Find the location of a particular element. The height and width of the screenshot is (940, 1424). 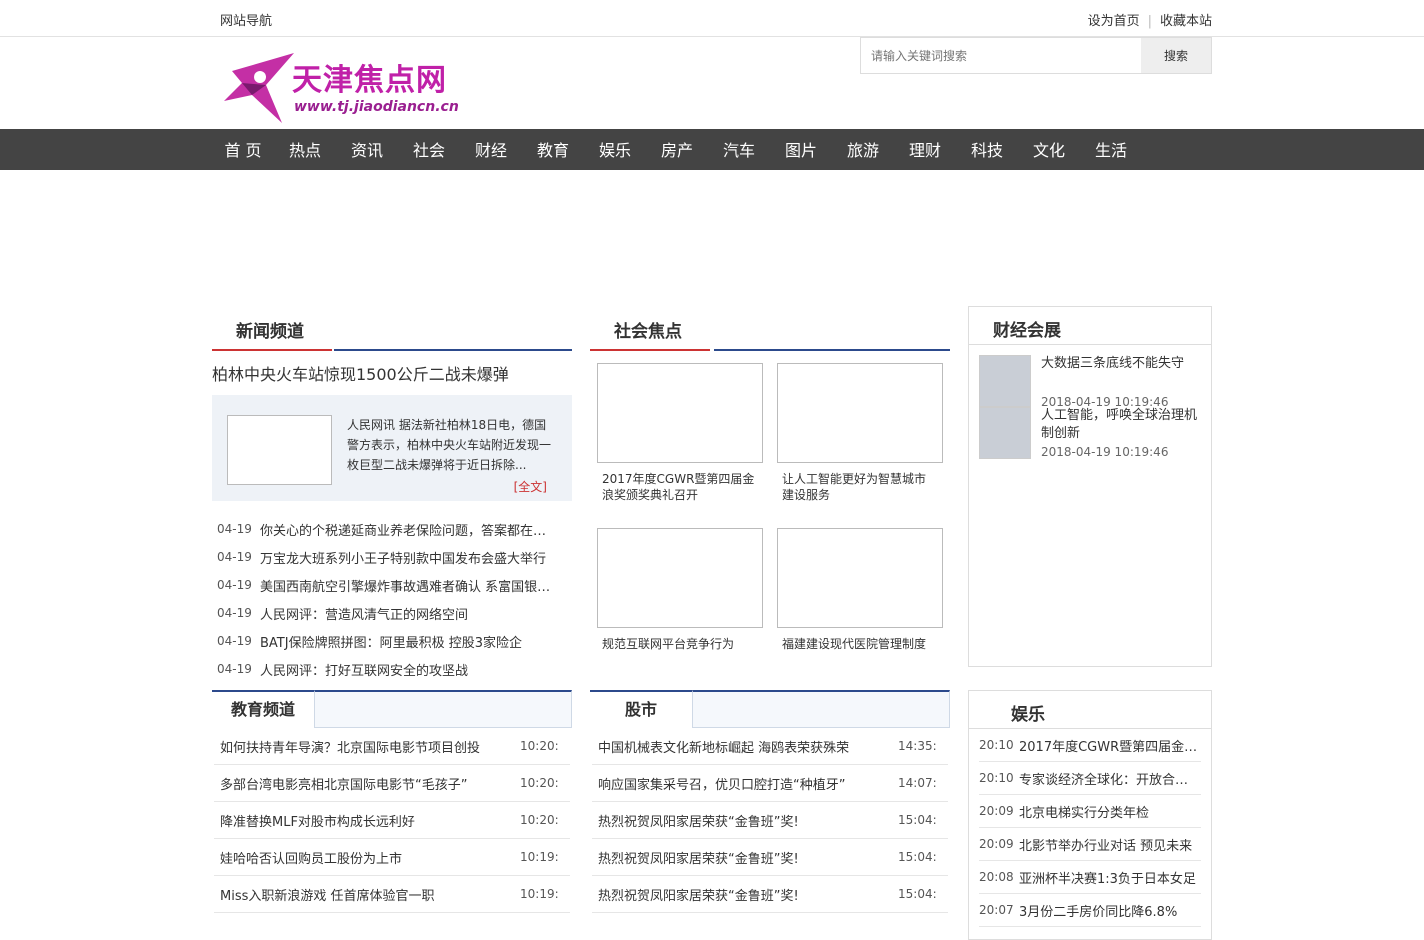

social-section-title: 社会焦点 is located at coordinates (648, 329).